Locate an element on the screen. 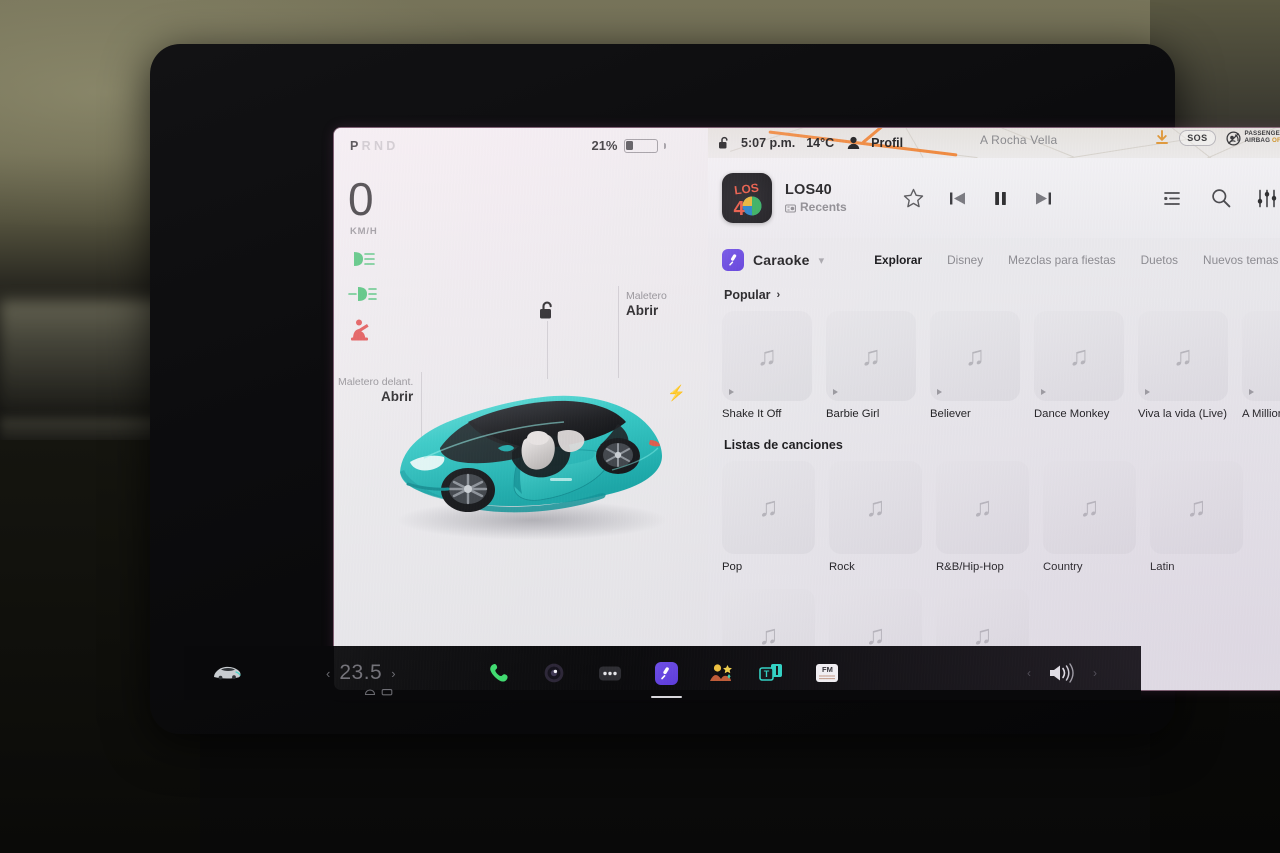  sos-button: SOS is located at coordinates (1198, 138).